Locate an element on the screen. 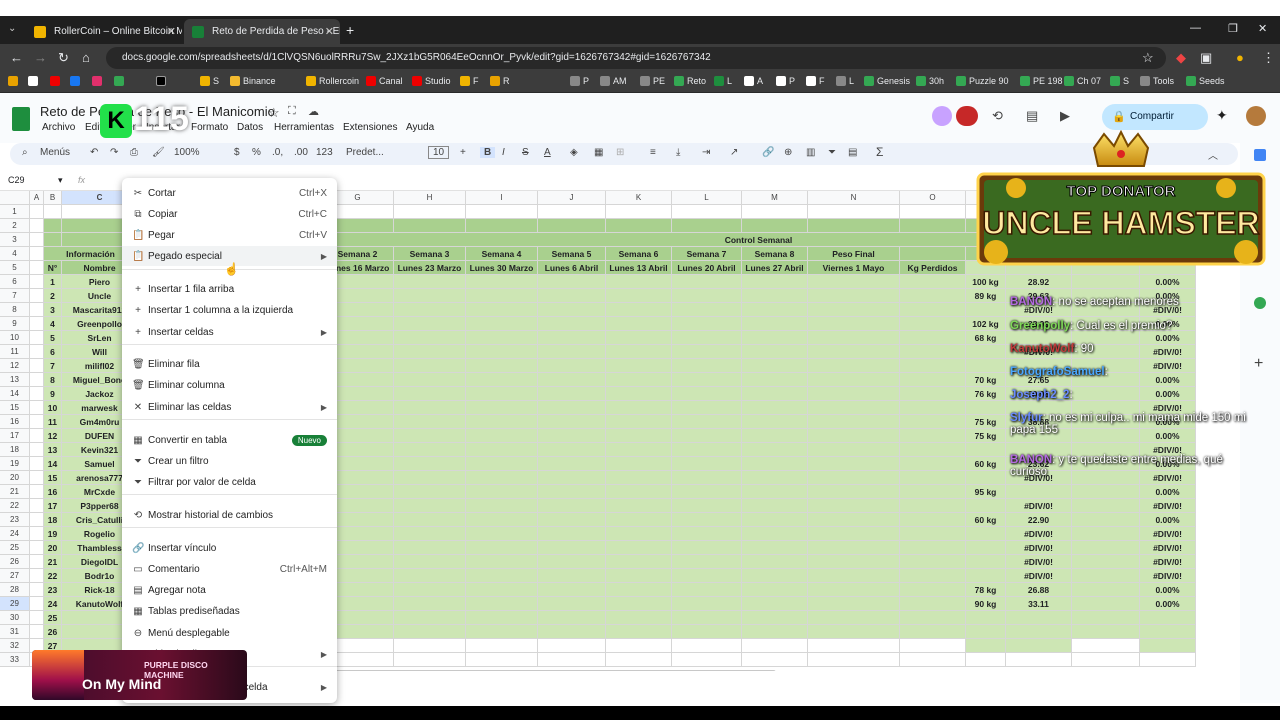 The image size is (1280, 720). row-header: 4 is located at coordinates (15, 254).